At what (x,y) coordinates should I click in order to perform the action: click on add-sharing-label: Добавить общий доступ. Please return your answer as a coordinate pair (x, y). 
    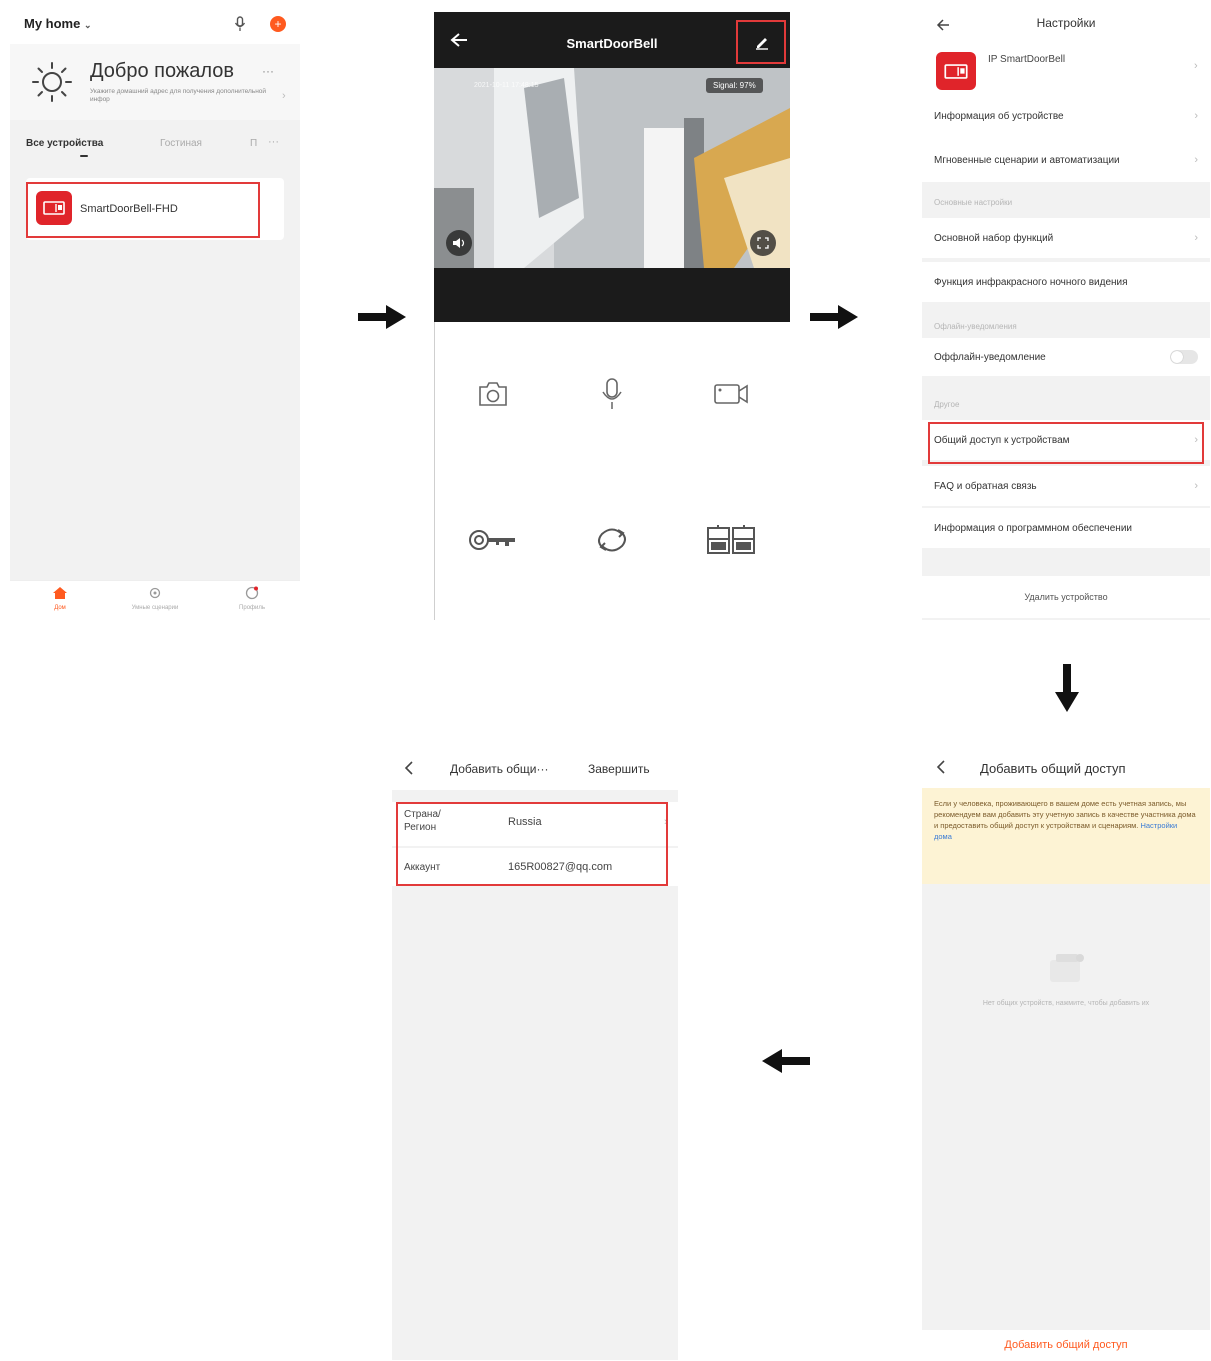
    Looking at the image, I should click on (1066, 1345).